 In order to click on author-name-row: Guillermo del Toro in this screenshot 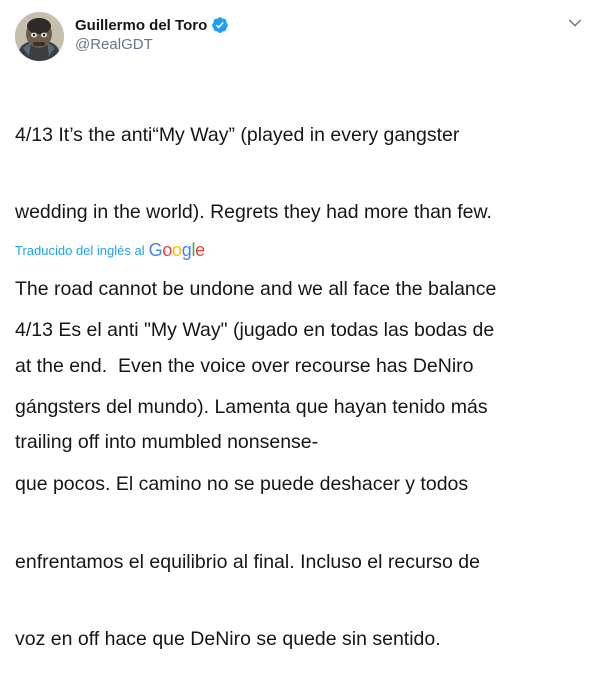, I will do `click(152, 25)`.